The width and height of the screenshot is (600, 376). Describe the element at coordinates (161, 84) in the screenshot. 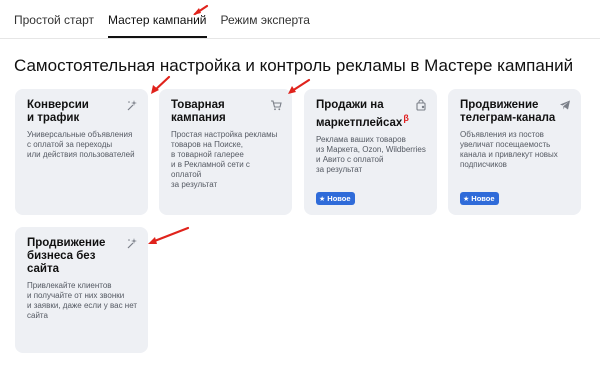

I see `arrow-annotation-card1` at that location.